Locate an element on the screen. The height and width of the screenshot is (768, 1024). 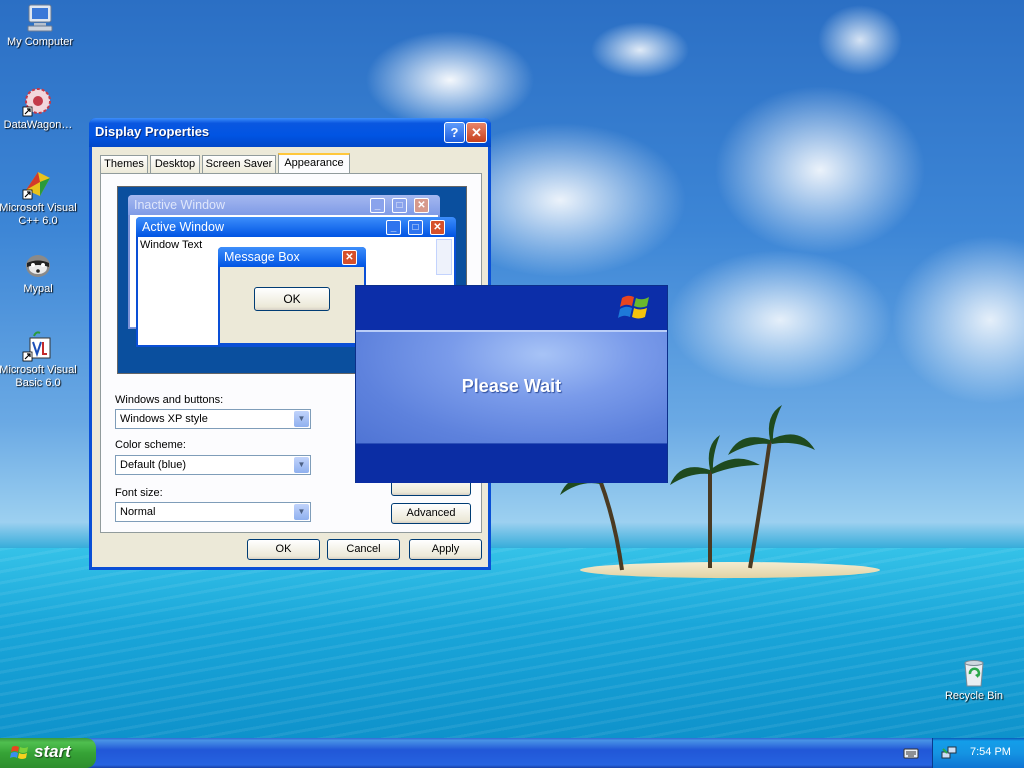
windows-logo-icon is located at coordinates (633, 307).